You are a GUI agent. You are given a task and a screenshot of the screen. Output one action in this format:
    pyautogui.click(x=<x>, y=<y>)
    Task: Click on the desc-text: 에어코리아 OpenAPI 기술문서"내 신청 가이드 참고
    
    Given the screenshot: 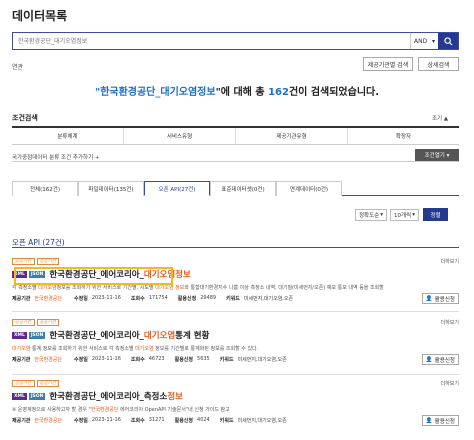 What is the action you would take?
    pyautogui.click(x=174, y=410)
    